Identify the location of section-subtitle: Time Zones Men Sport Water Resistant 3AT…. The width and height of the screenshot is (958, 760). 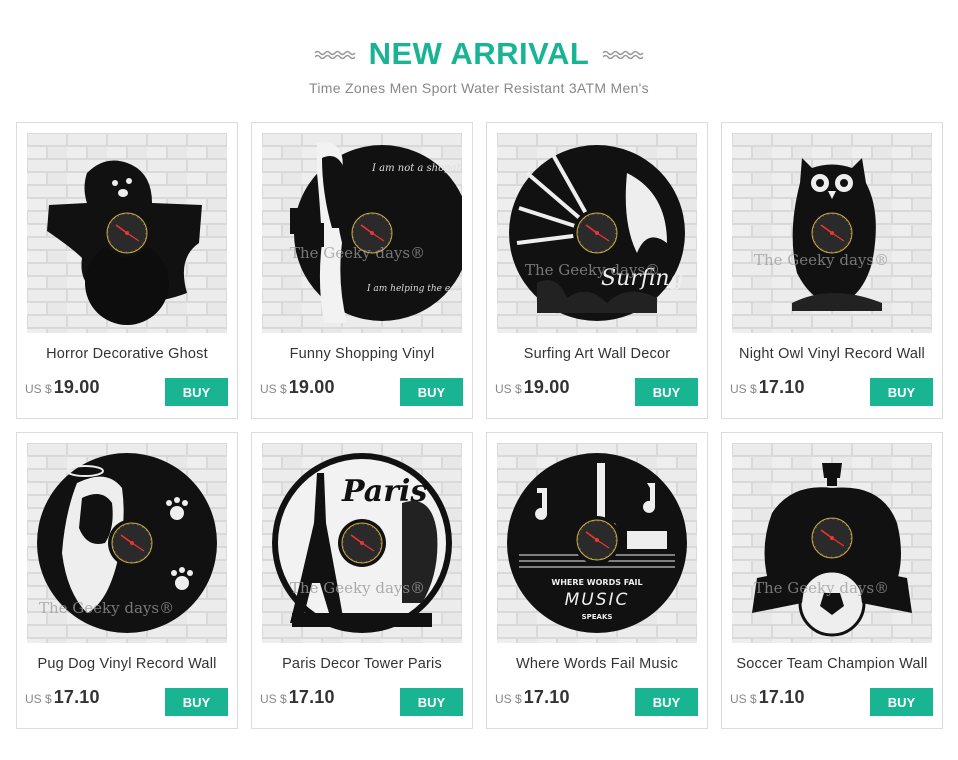
(479, 88).